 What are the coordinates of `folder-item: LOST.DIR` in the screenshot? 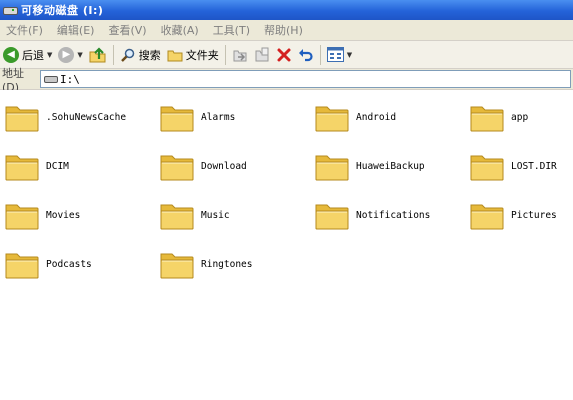 It's located at (521, 166).